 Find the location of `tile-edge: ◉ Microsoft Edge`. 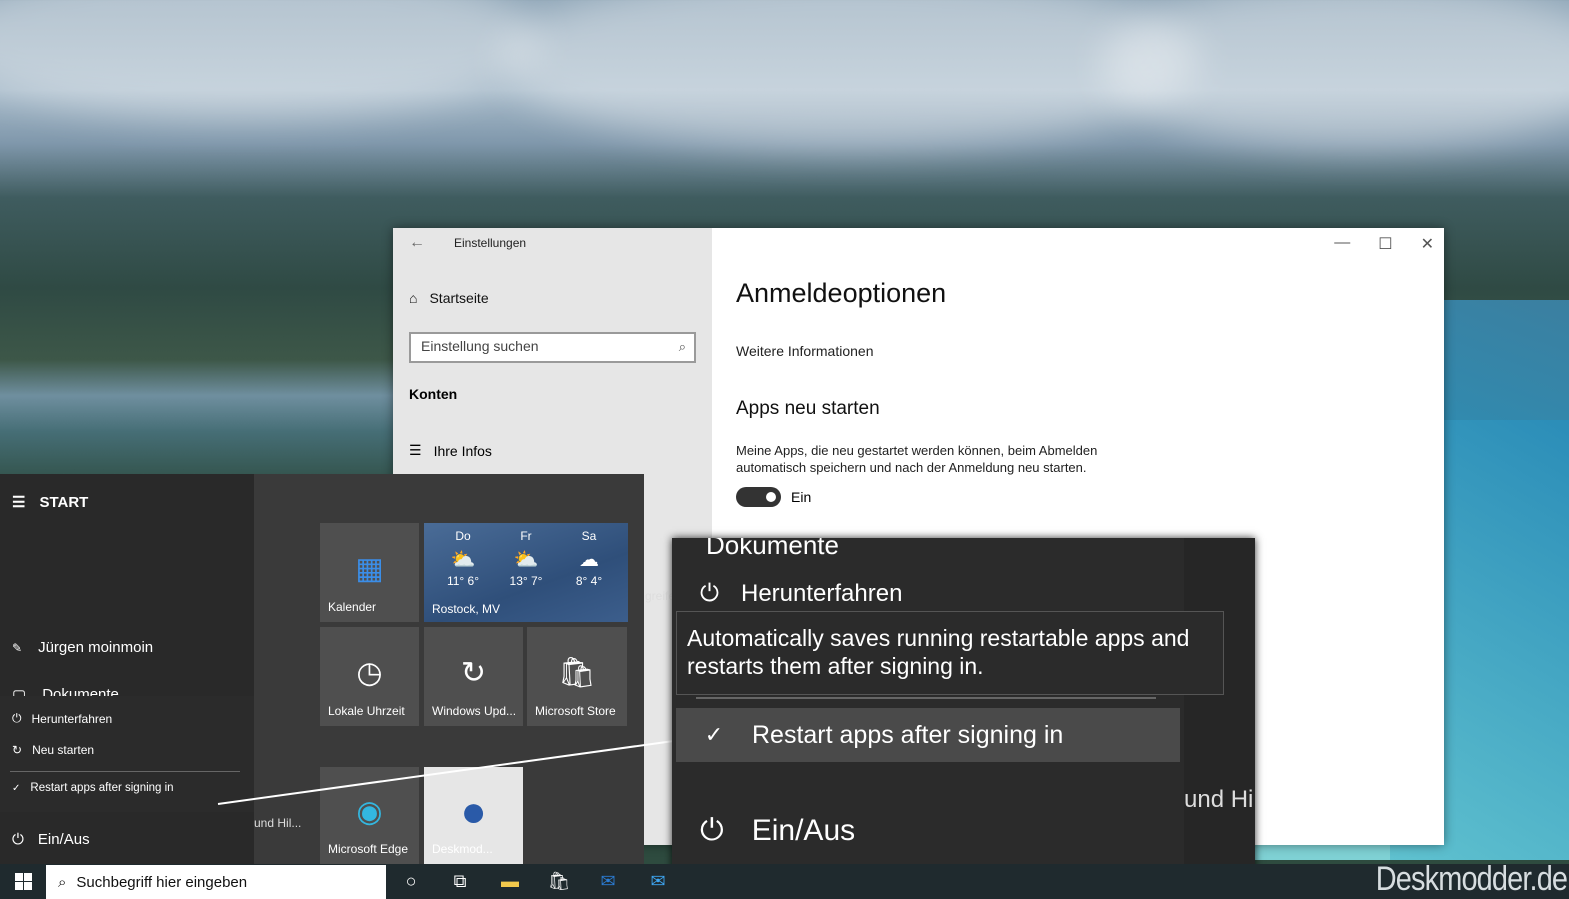

tile-edge: ◉ Microsoft Edge is located at coordinates (369, 815).